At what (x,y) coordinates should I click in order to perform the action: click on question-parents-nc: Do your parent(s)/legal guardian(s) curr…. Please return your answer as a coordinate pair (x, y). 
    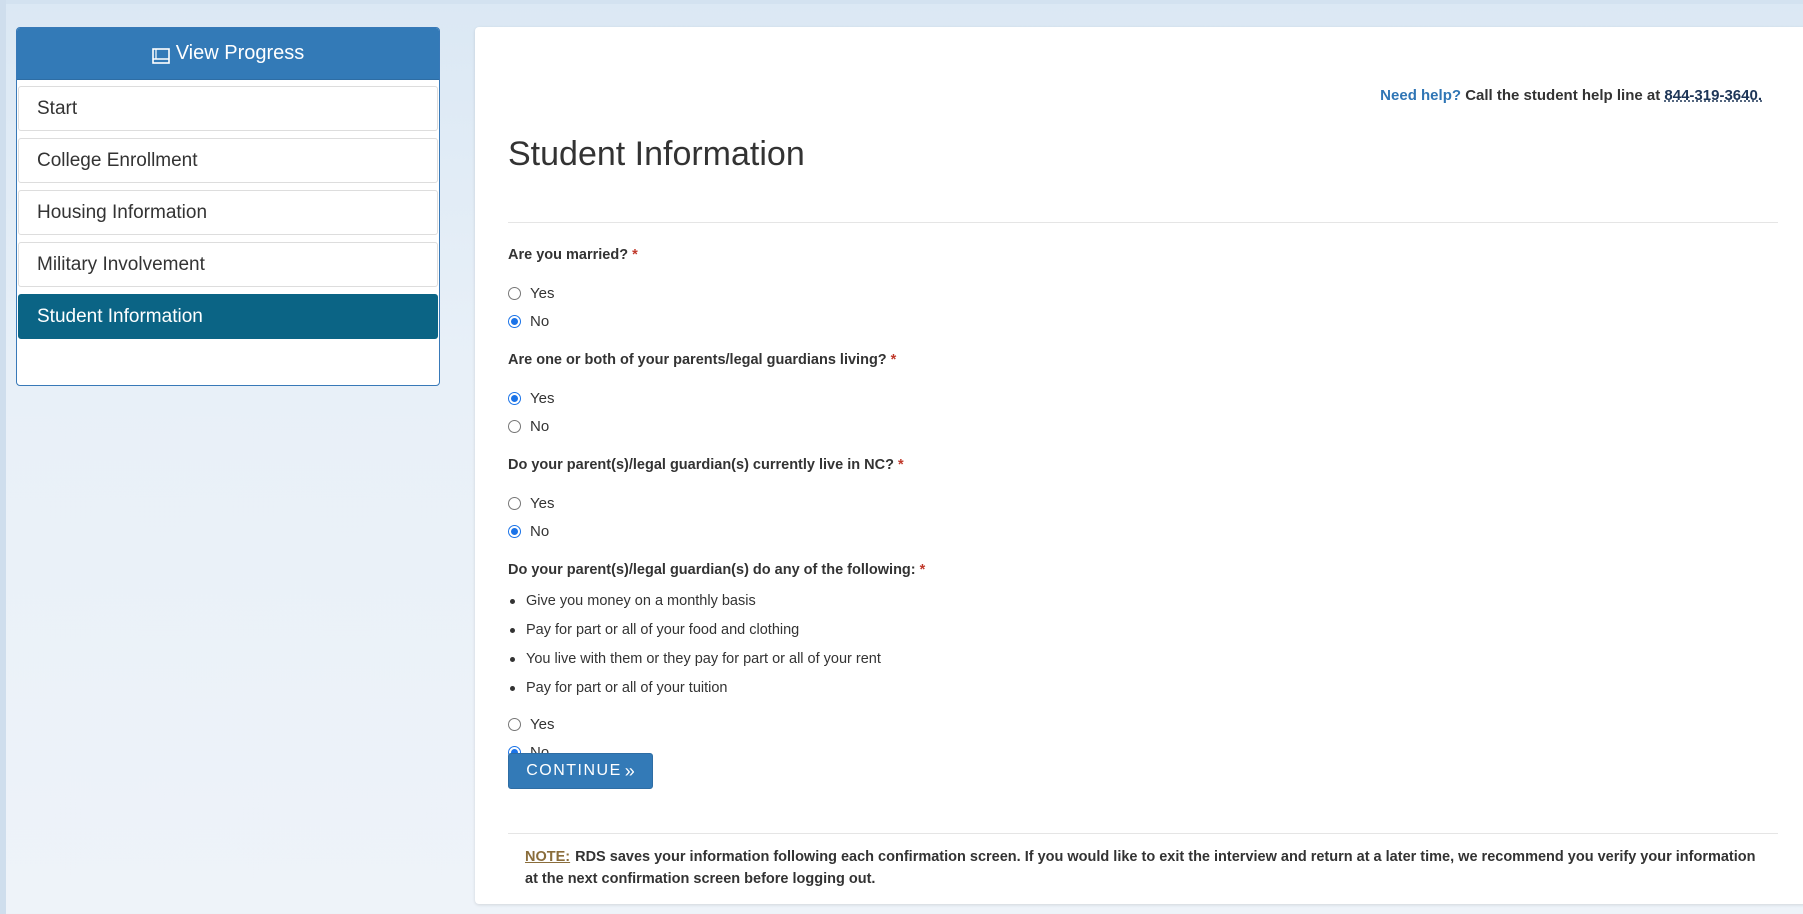
    Looking at the image, I should click on (706, 465).